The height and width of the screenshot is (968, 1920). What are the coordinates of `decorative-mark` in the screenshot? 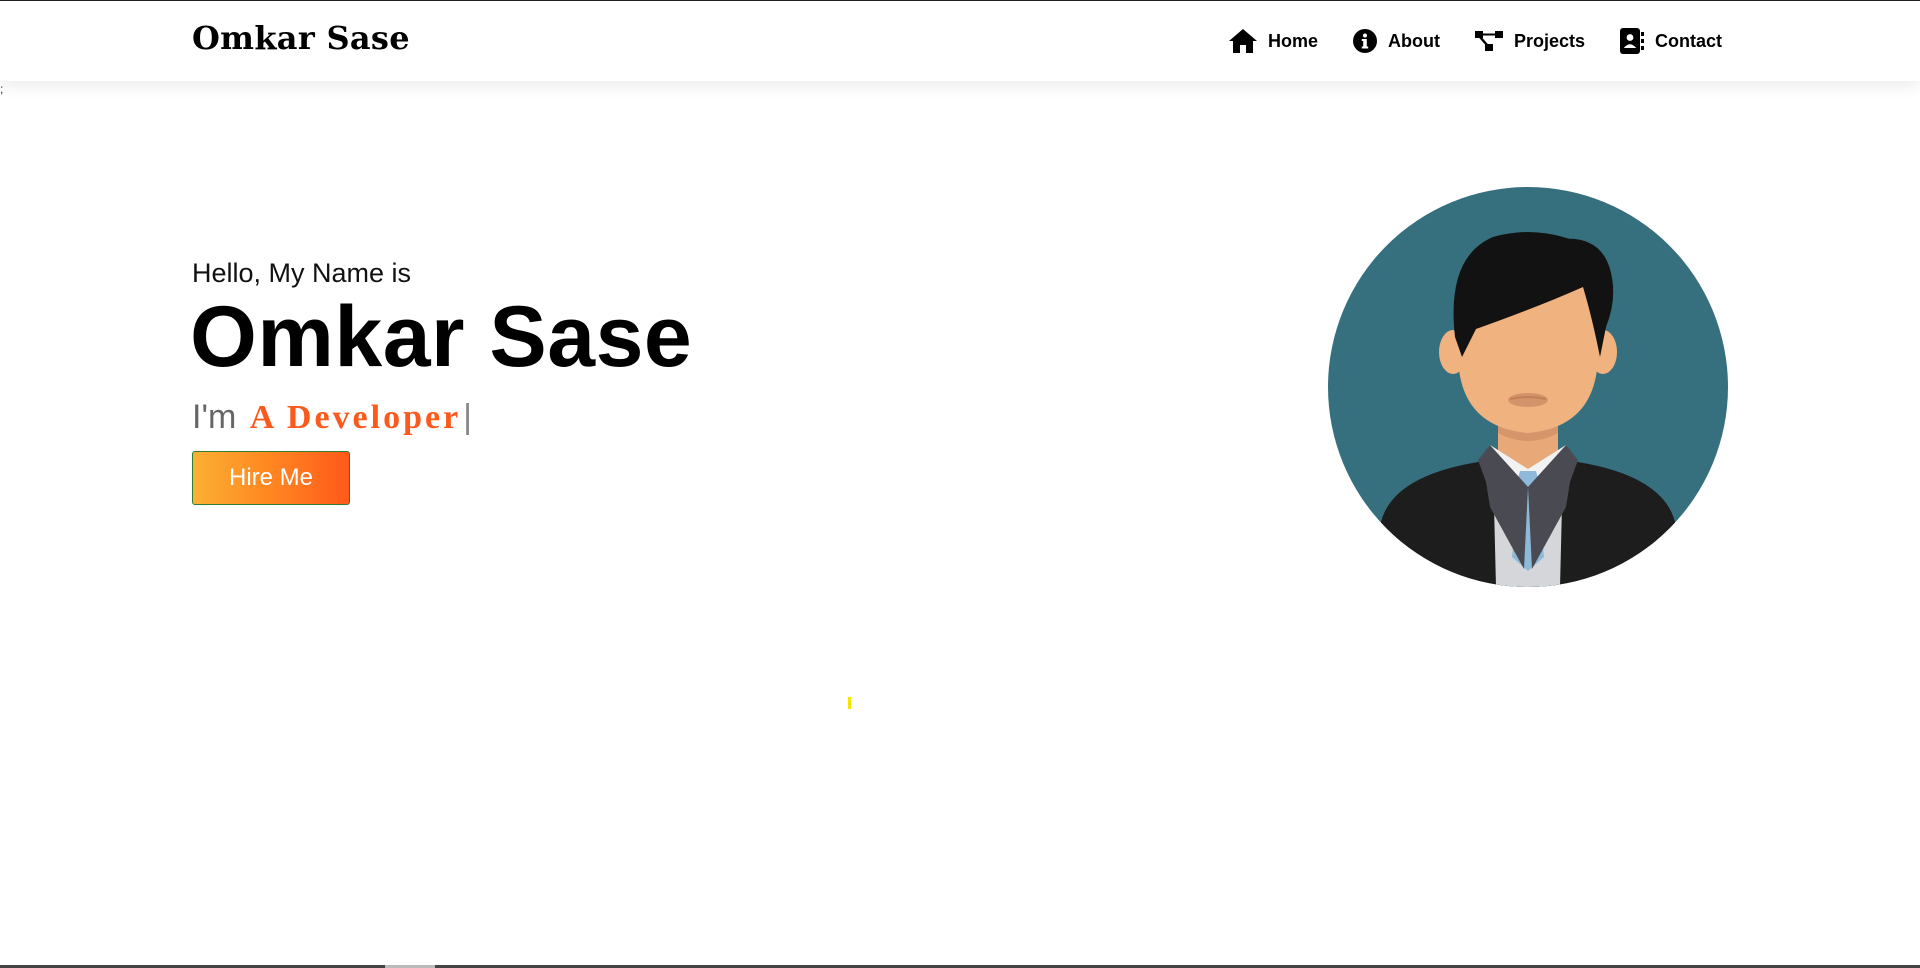 It's located at (849, 703).